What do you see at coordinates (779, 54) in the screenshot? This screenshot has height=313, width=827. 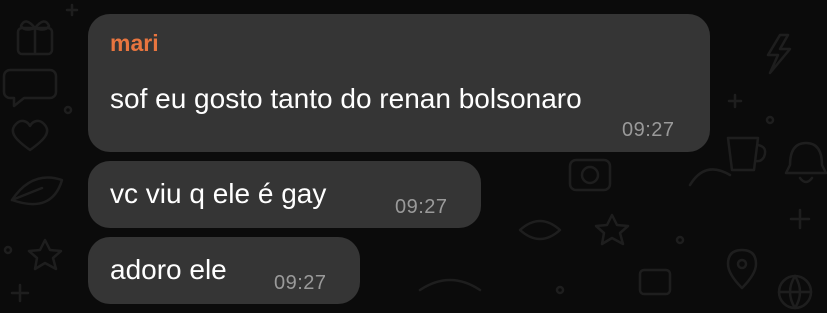 I see `lightning-icon` at bounding box center [779, 54].